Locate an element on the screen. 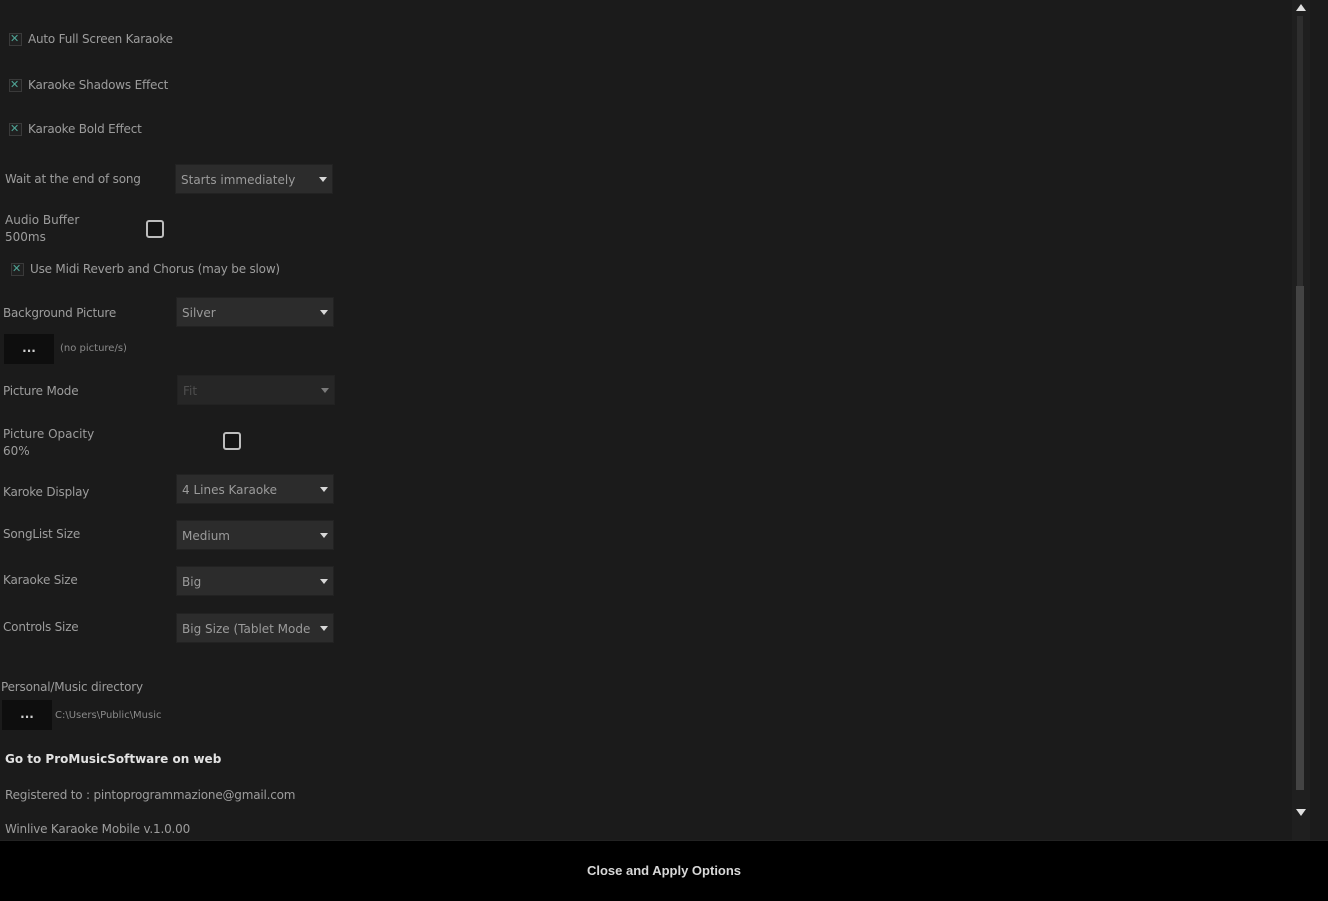  controls-size-label: Controls Size is located at coordinates (41, 627).